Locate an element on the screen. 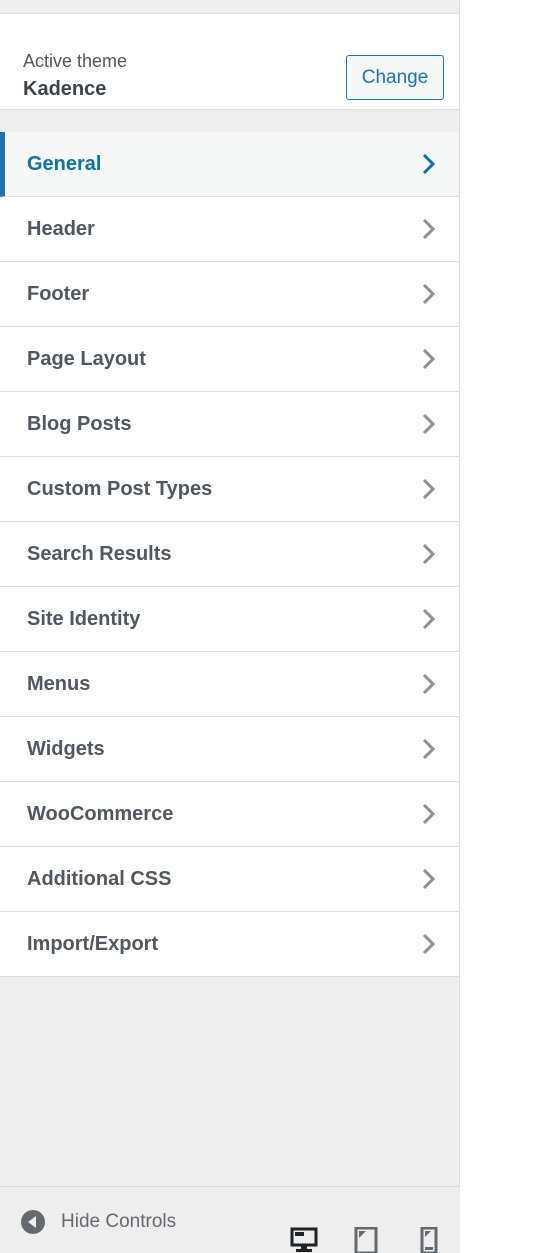  menu-item-label: Site Identity is located at coordinates (84, 619).